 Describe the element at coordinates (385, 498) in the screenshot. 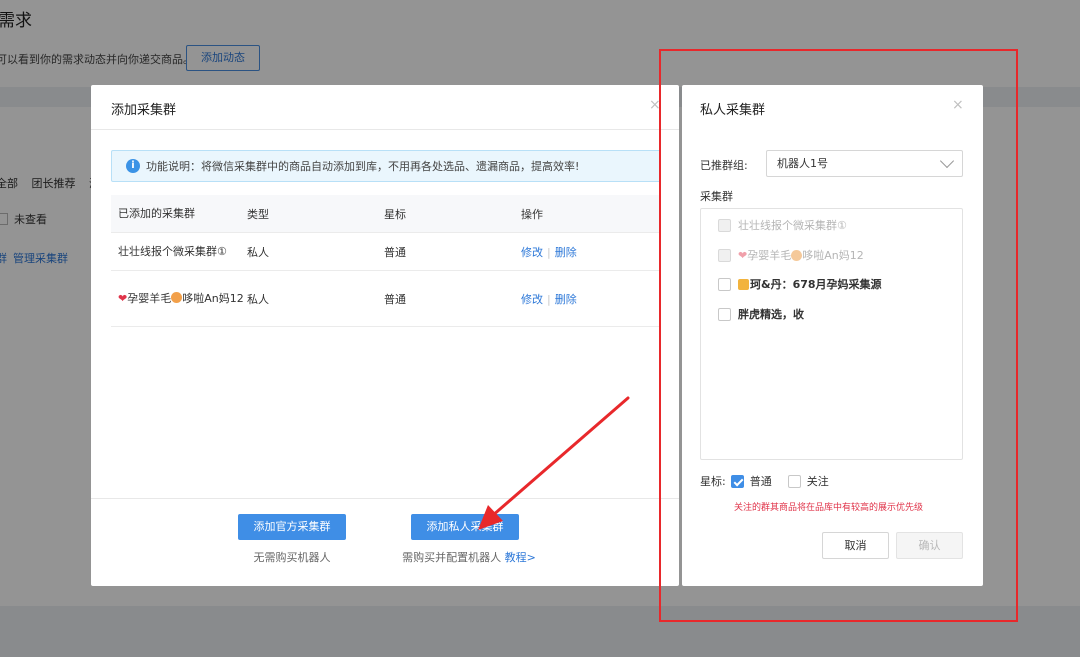

I see `footer-divider` at that location.